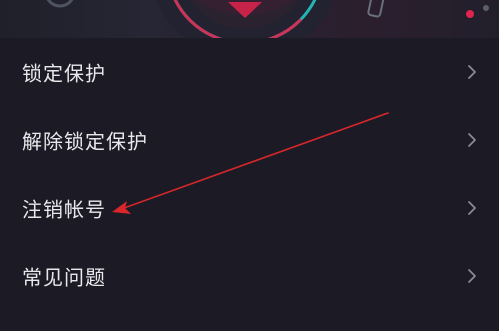 Image resolution: width=499 pixels, height=331 pixels. What do you see at coordinates (85, 141) in the screenshot?
I see `menu-item-label: 解除锁定保护` at bounding box center [85, 141].